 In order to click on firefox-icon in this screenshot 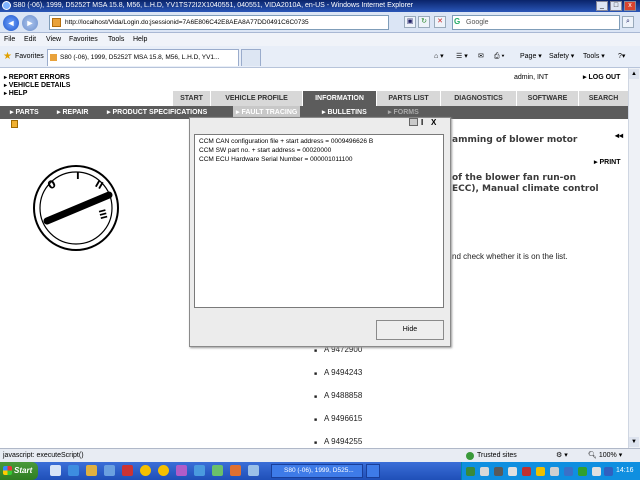, I will do `click(235, 470)`.